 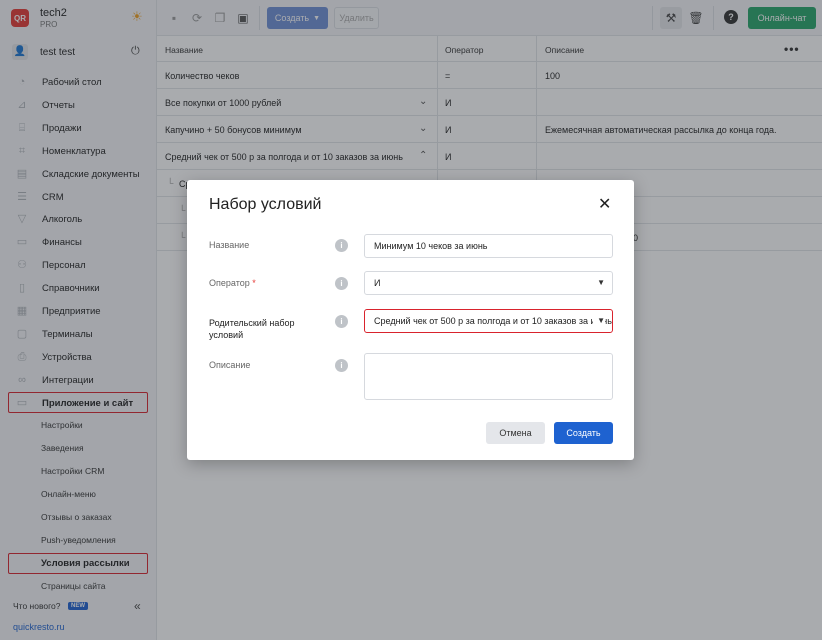 I want to click on dialog-title: Набор условий, so click(x=265, y=204).